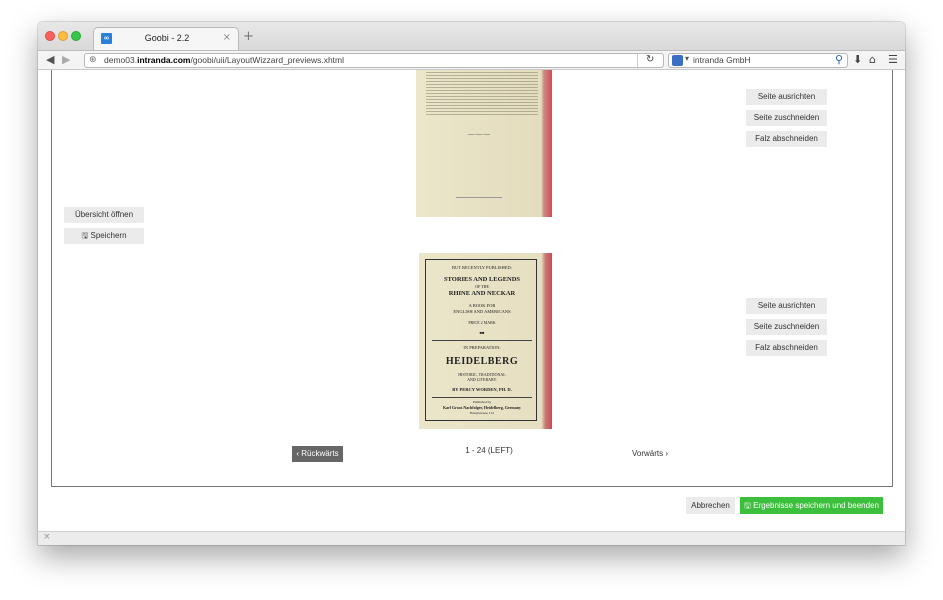 This screenshot has height=600, width=943. What do you see at coordinates (786, 118) in the screenshot?
I see `crop-page-button-top: Seite zuschneiden` at bounding box center [786, 118].